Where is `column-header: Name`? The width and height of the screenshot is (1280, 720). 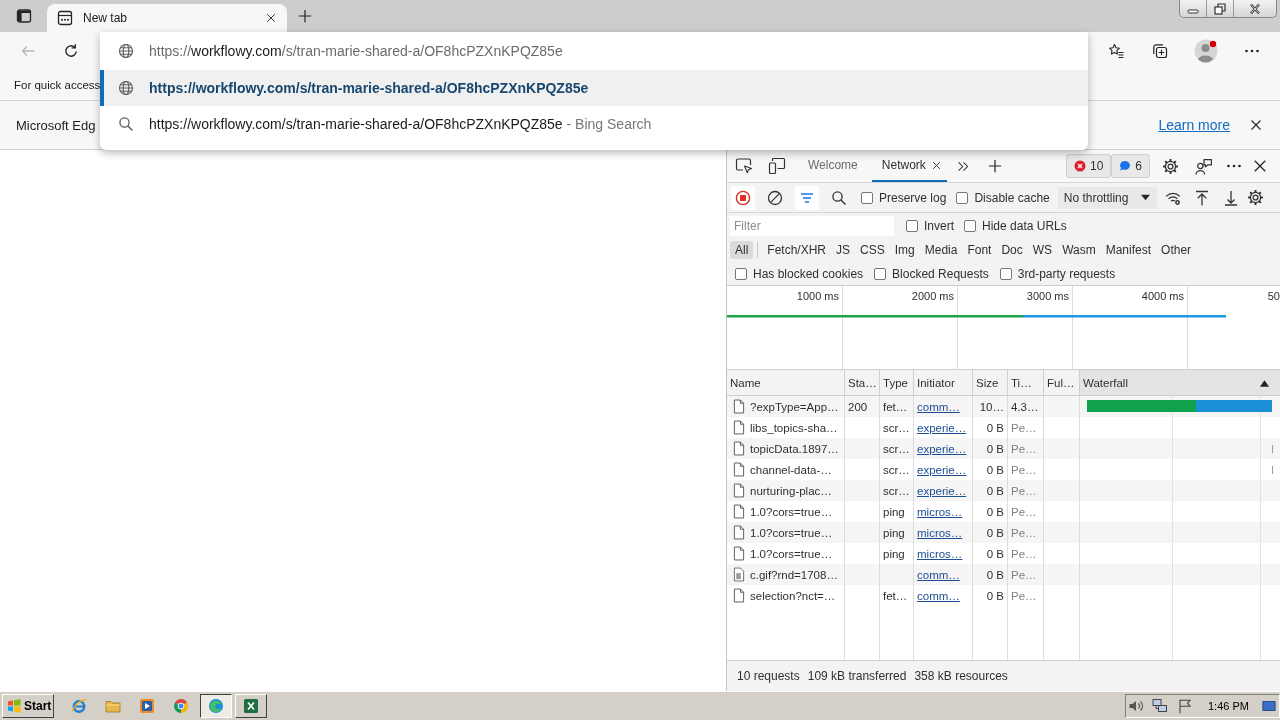 column-header: Name is located at coordinates (786, 383).